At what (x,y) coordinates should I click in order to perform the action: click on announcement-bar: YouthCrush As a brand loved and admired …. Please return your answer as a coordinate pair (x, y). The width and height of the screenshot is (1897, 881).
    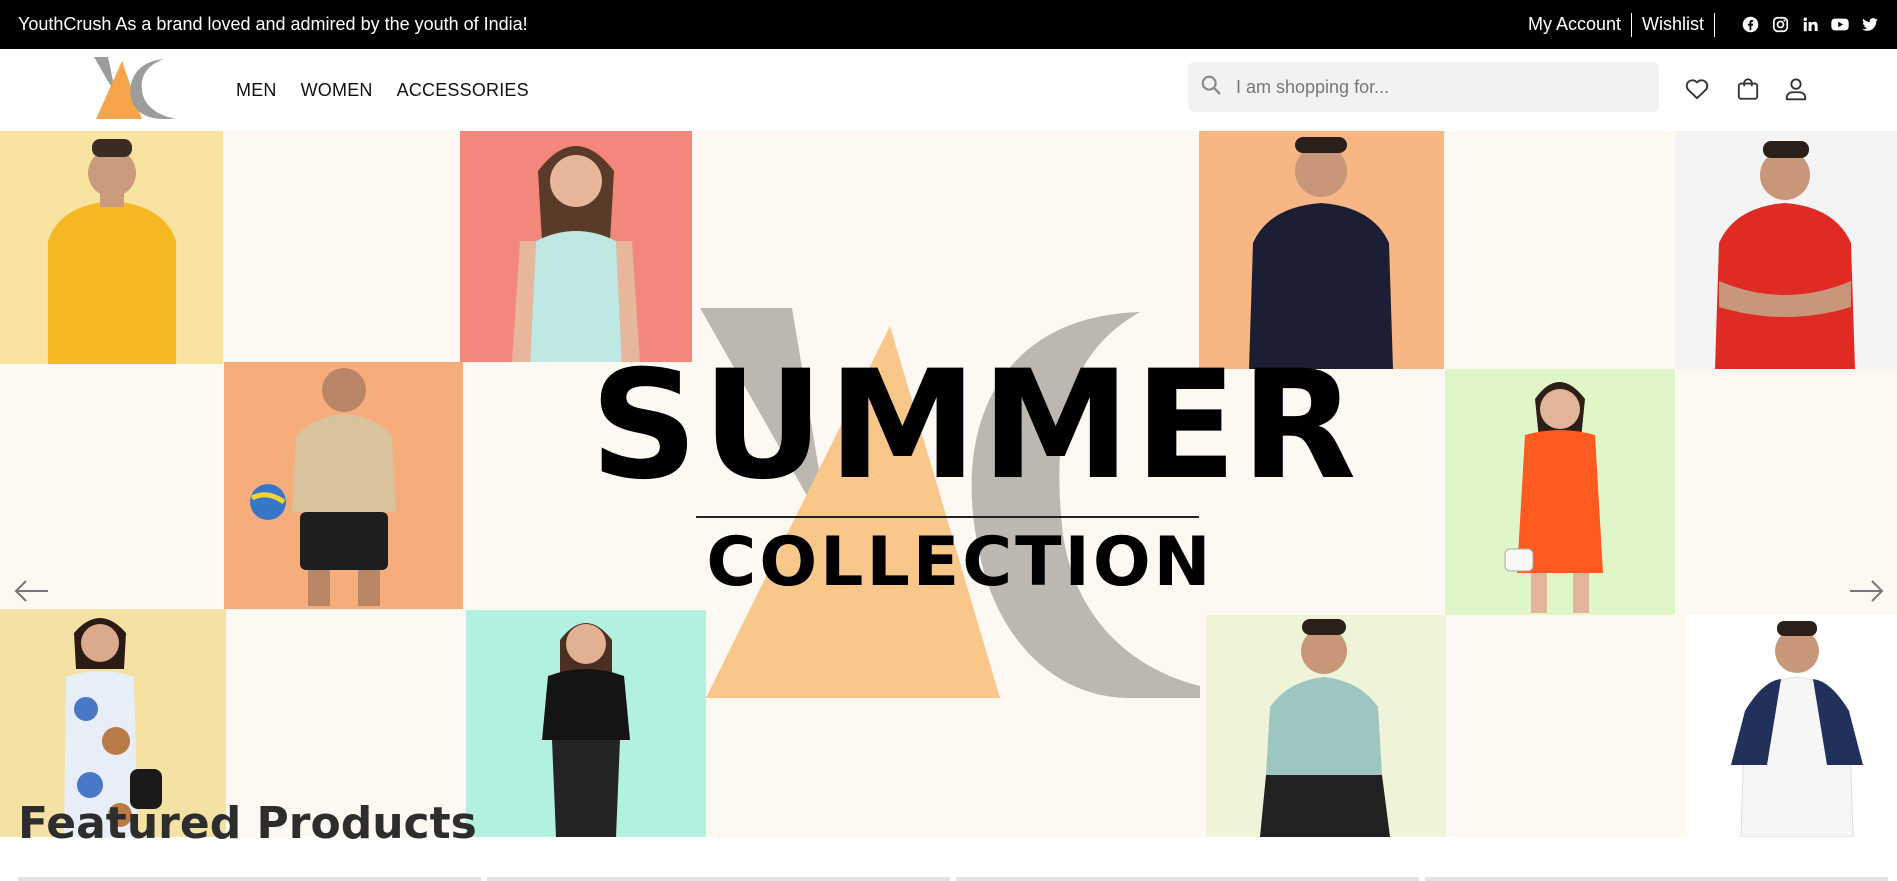
    Looking at the image, I should click on (948, 24).